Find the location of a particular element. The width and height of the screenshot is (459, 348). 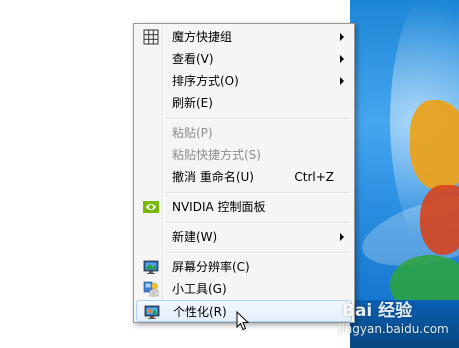

menu-item-label: 刷新(E) is located at coordinates (192, 103).